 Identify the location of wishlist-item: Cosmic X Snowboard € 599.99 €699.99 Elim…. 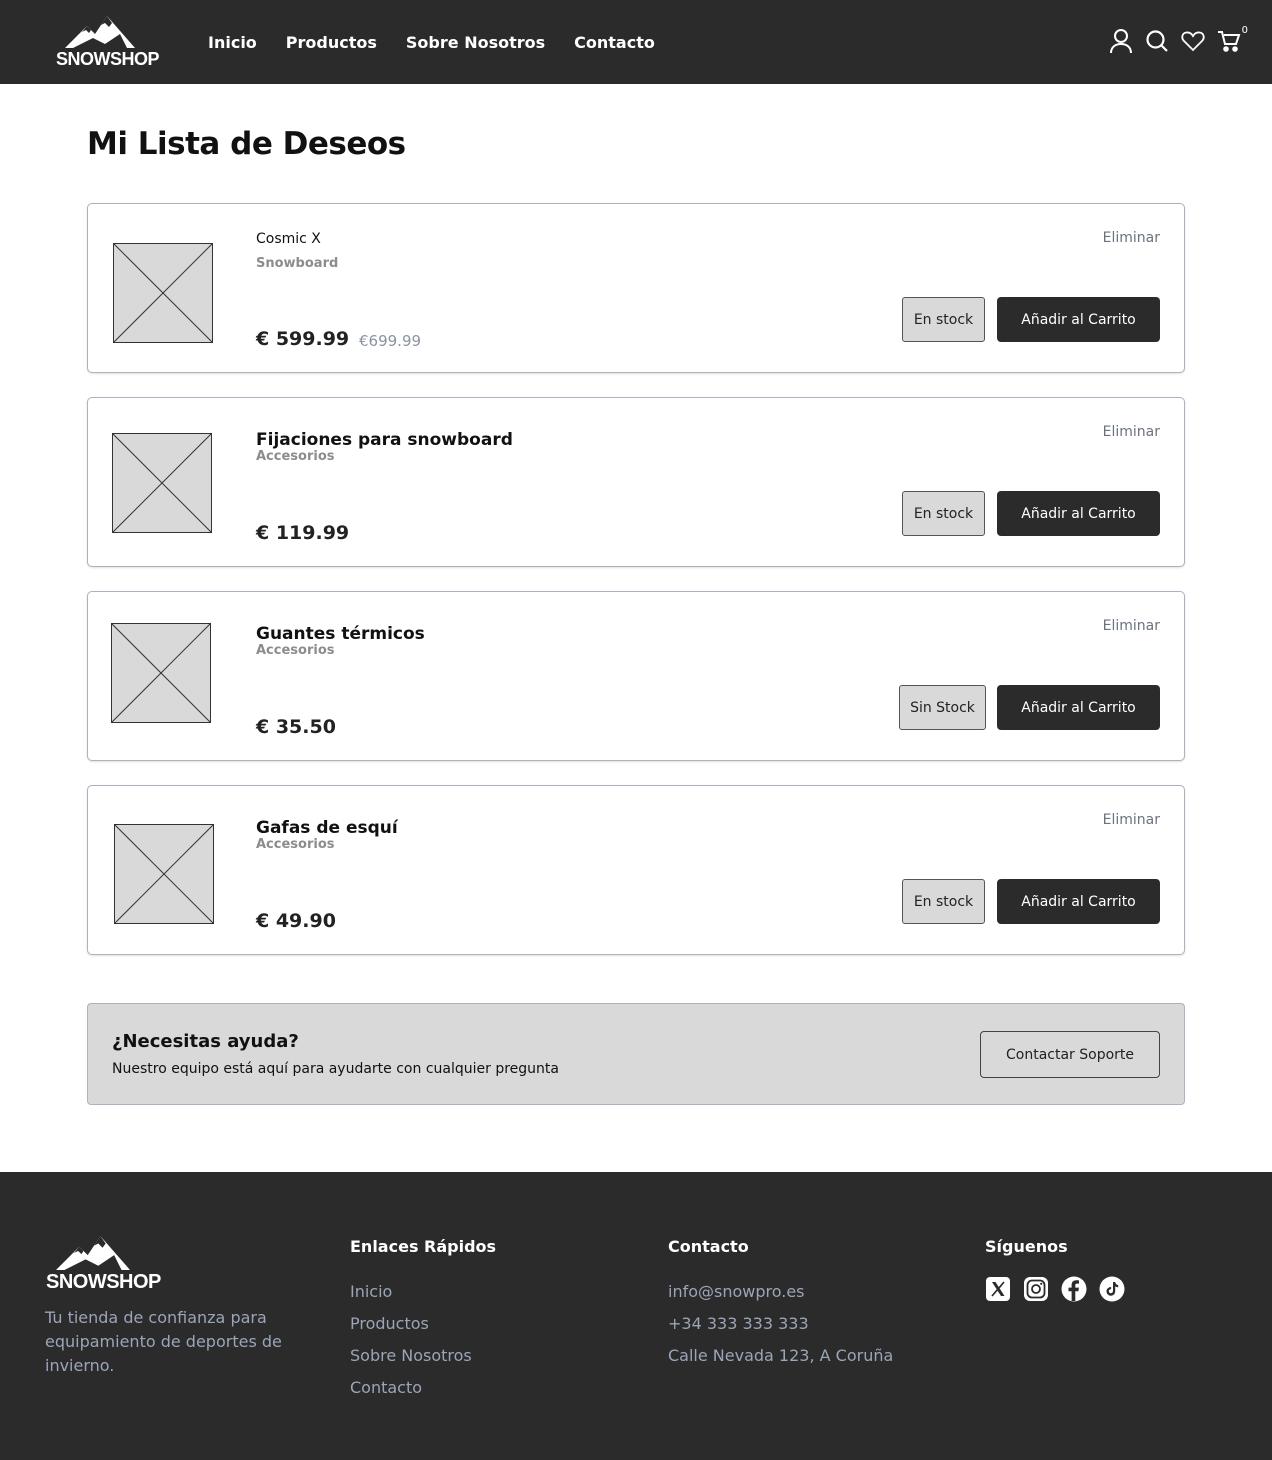
(636, 288).